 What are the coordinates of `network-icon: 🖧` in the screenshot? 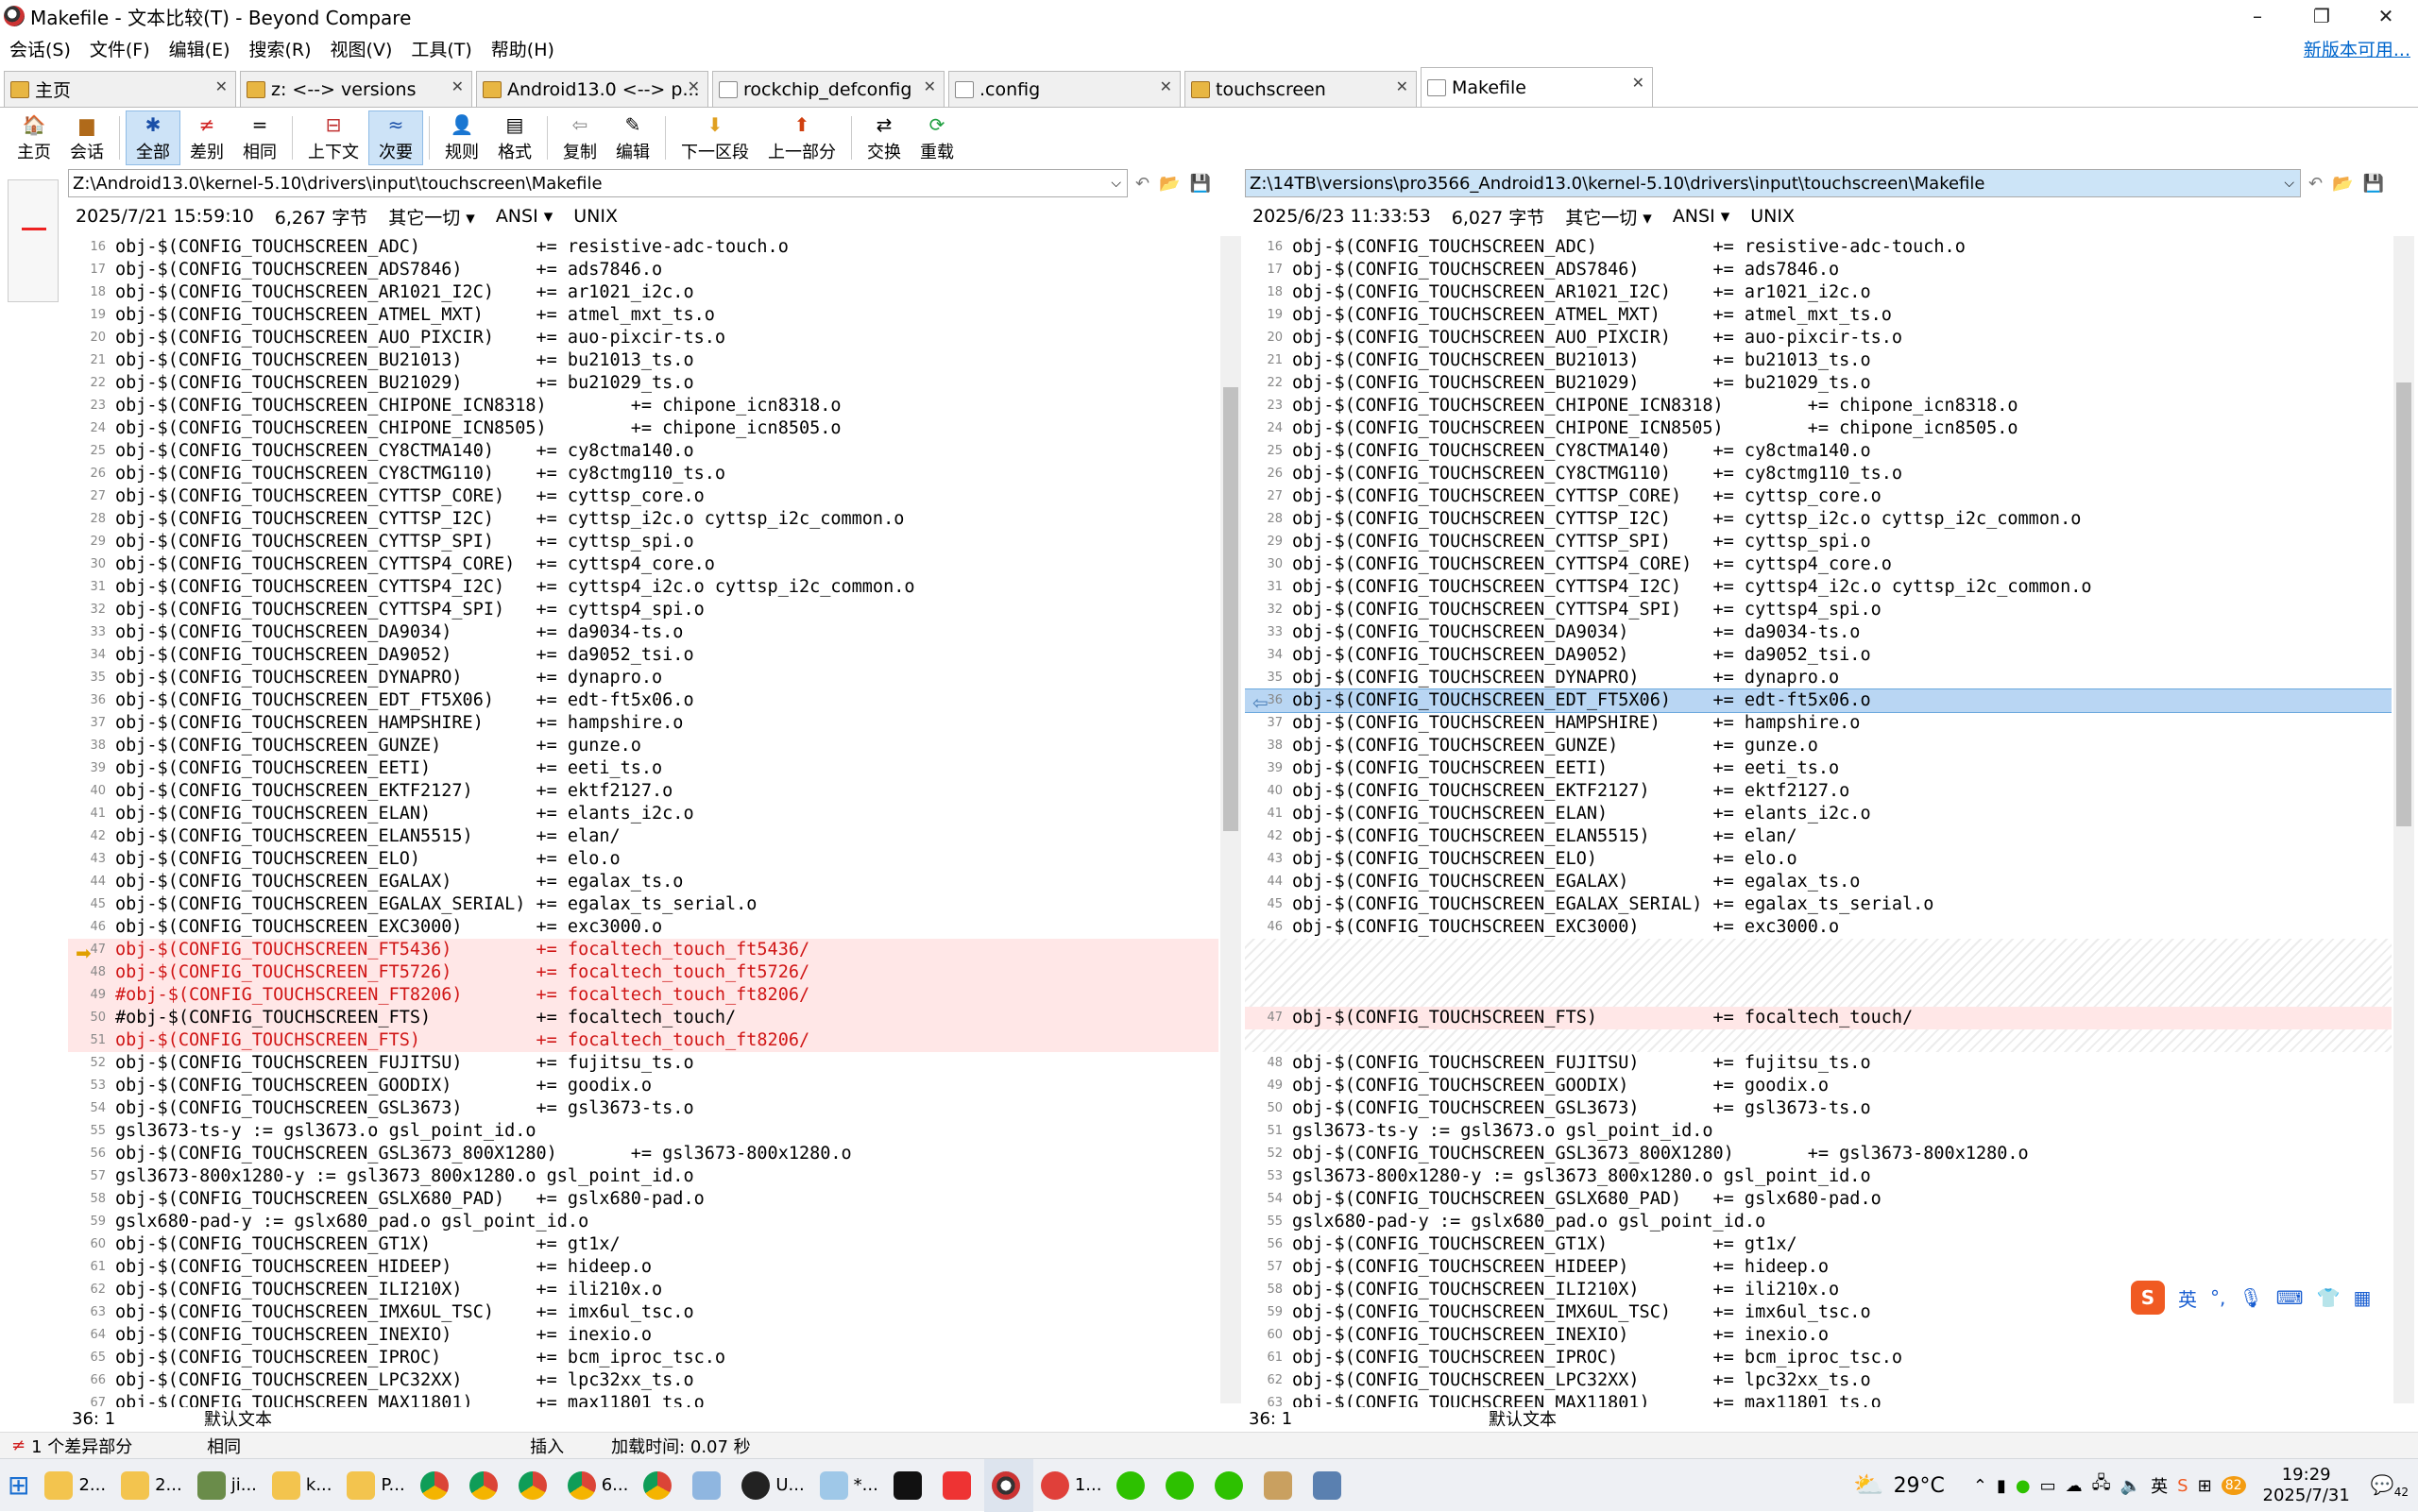 It's located at (2102, 1485).